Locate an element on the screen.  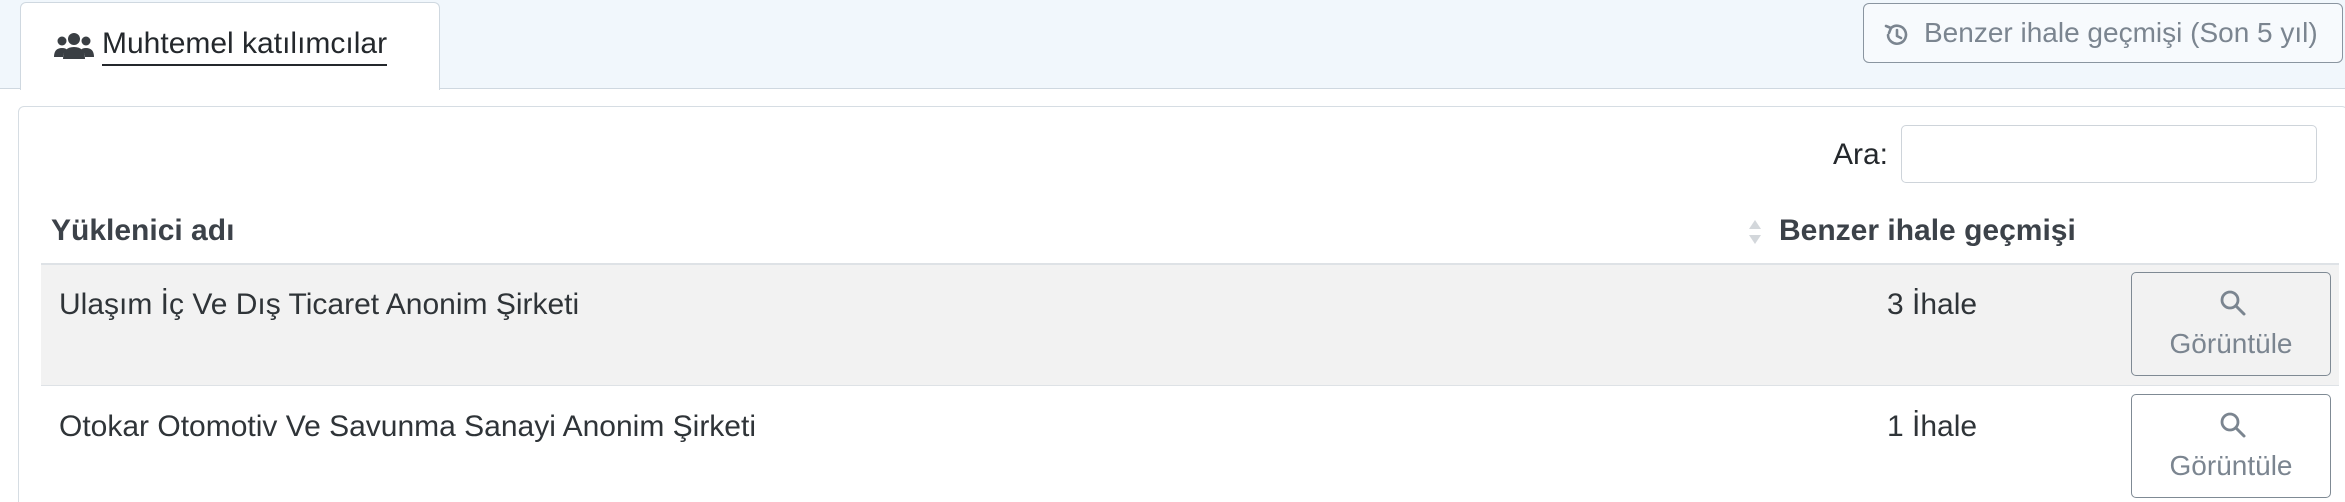
column-header-contractor-name: Yüklenici adı is located at coordinates (142, 231).